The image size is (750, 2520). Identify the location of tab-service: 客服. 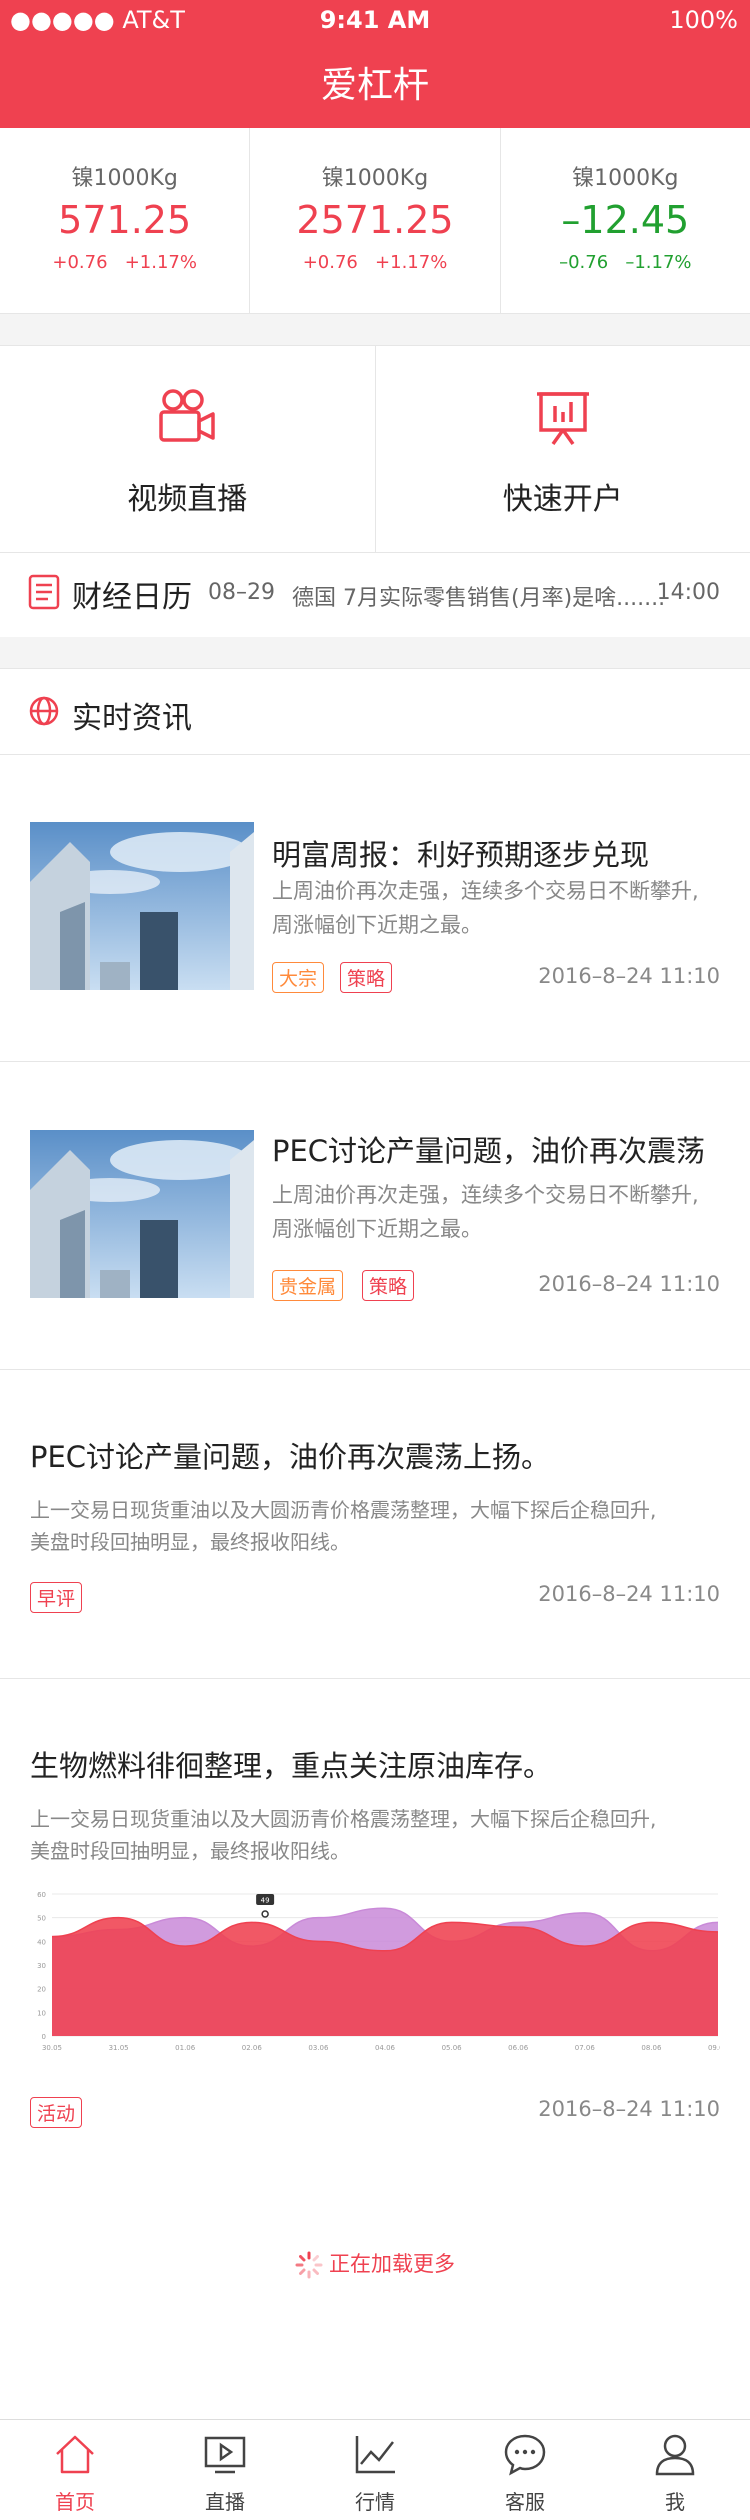
(525, 2470).